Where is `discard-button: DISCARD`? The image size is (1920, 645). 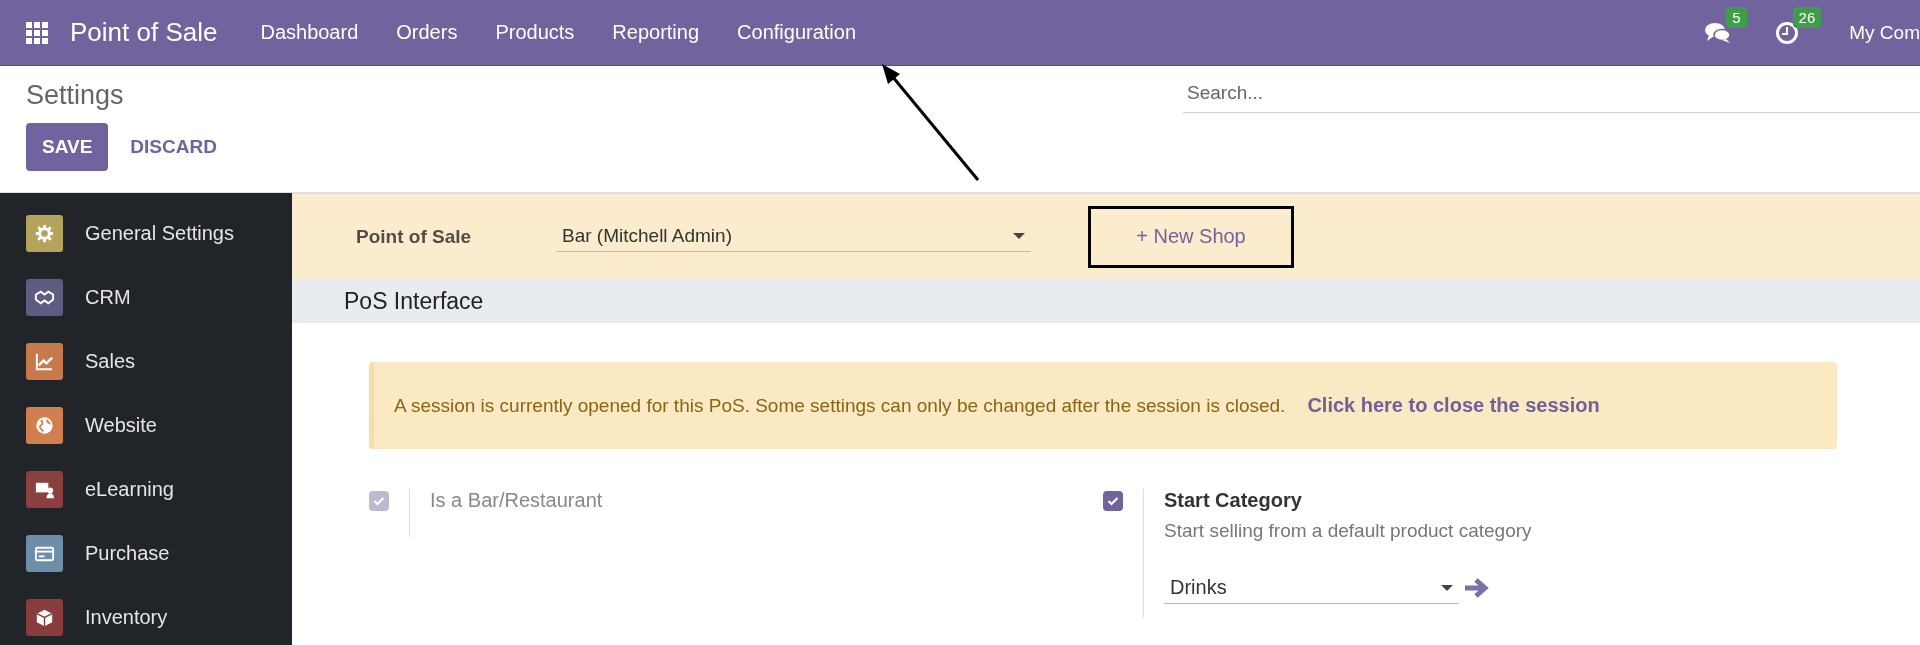
discard-button: DISCARD is located at coordinates (173, 147).